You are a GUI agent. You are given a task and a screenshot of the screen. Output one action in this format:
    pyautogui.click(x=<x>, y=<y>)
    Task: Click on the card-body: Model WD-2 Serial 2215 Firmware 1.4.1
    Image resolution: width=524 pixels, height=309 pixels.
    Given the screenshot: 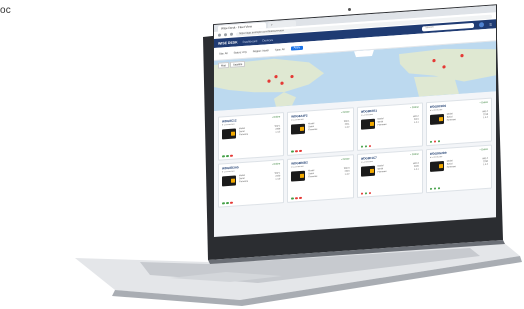 What is the action you would take?
    pyautogui.click(x=389, y=122)
    